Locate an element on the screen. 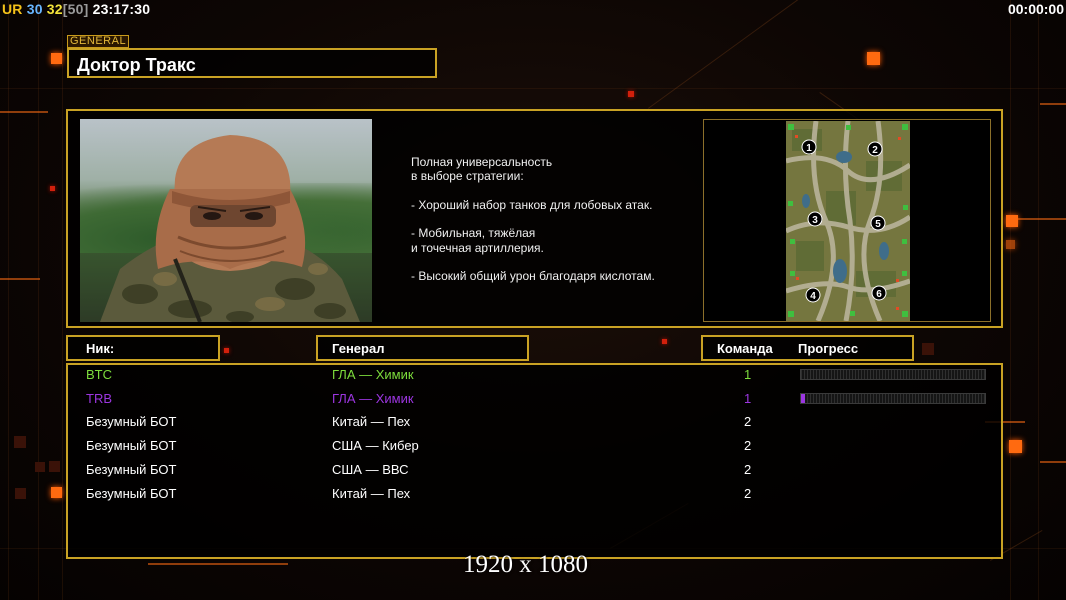  svg-text: 2 is located at coordinates (875, 150).